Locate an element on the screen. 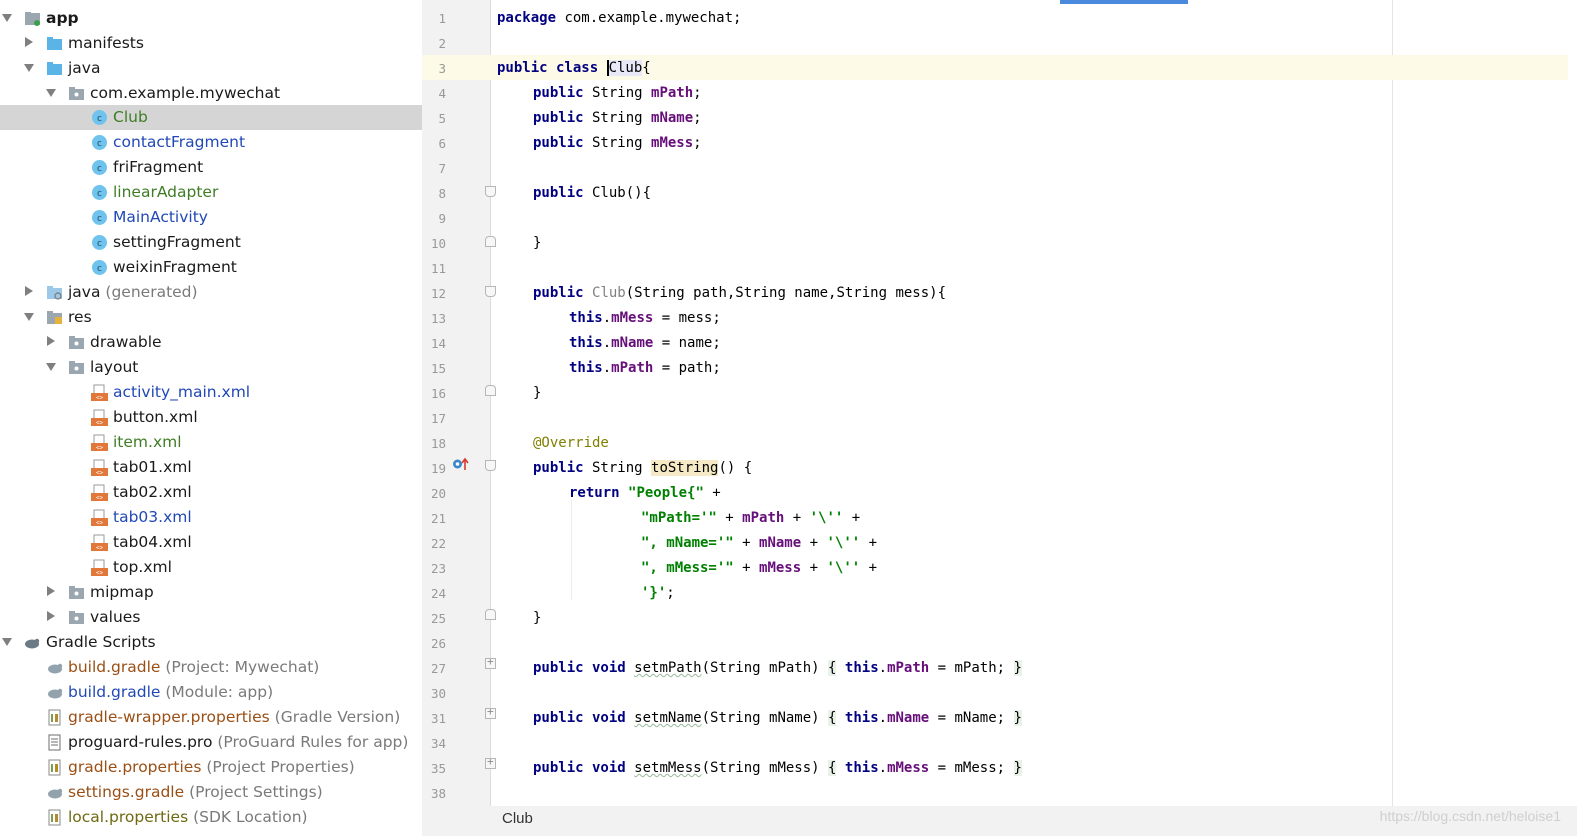 This screenshot has height=836, width=1577. breadcrumb: Club is located at coordinates (517, 818).